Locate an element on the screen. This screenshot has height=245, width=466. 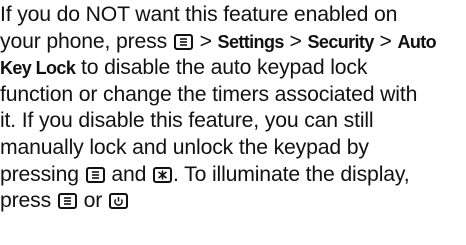
menu-path-key-lock: Key Lock is located at coordinates (38, 68).